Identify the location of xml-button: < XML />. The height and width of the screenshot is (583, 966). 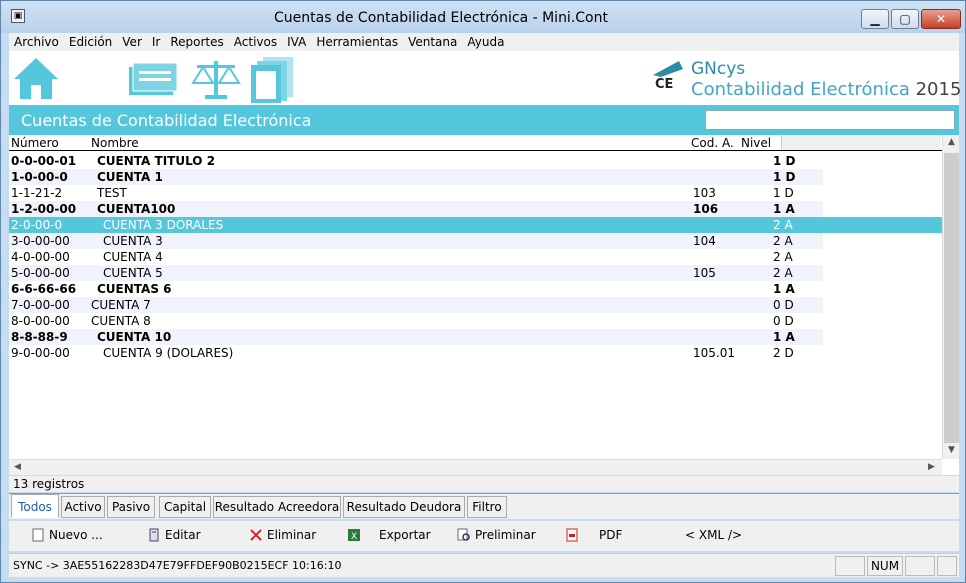
(713, 535).